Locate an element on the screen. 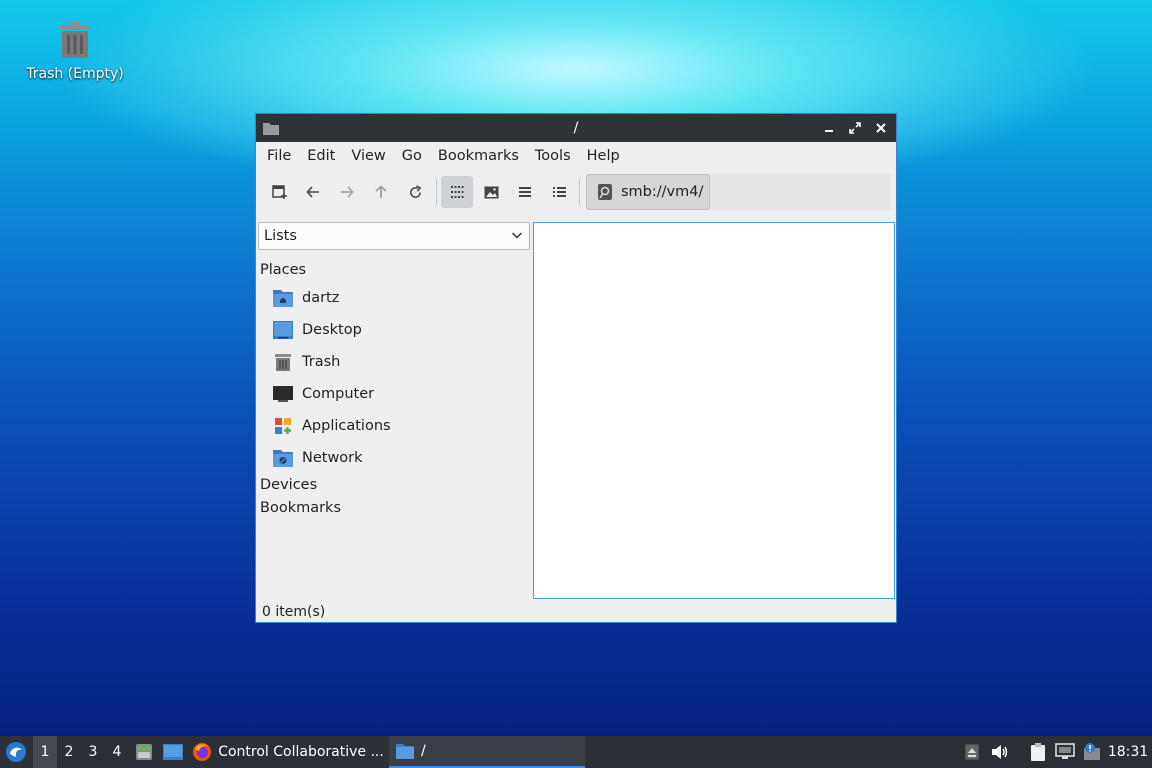 The width and height of the screenshot is (1152, 768). place-computer: Computer is located at coordinates (397, 394).